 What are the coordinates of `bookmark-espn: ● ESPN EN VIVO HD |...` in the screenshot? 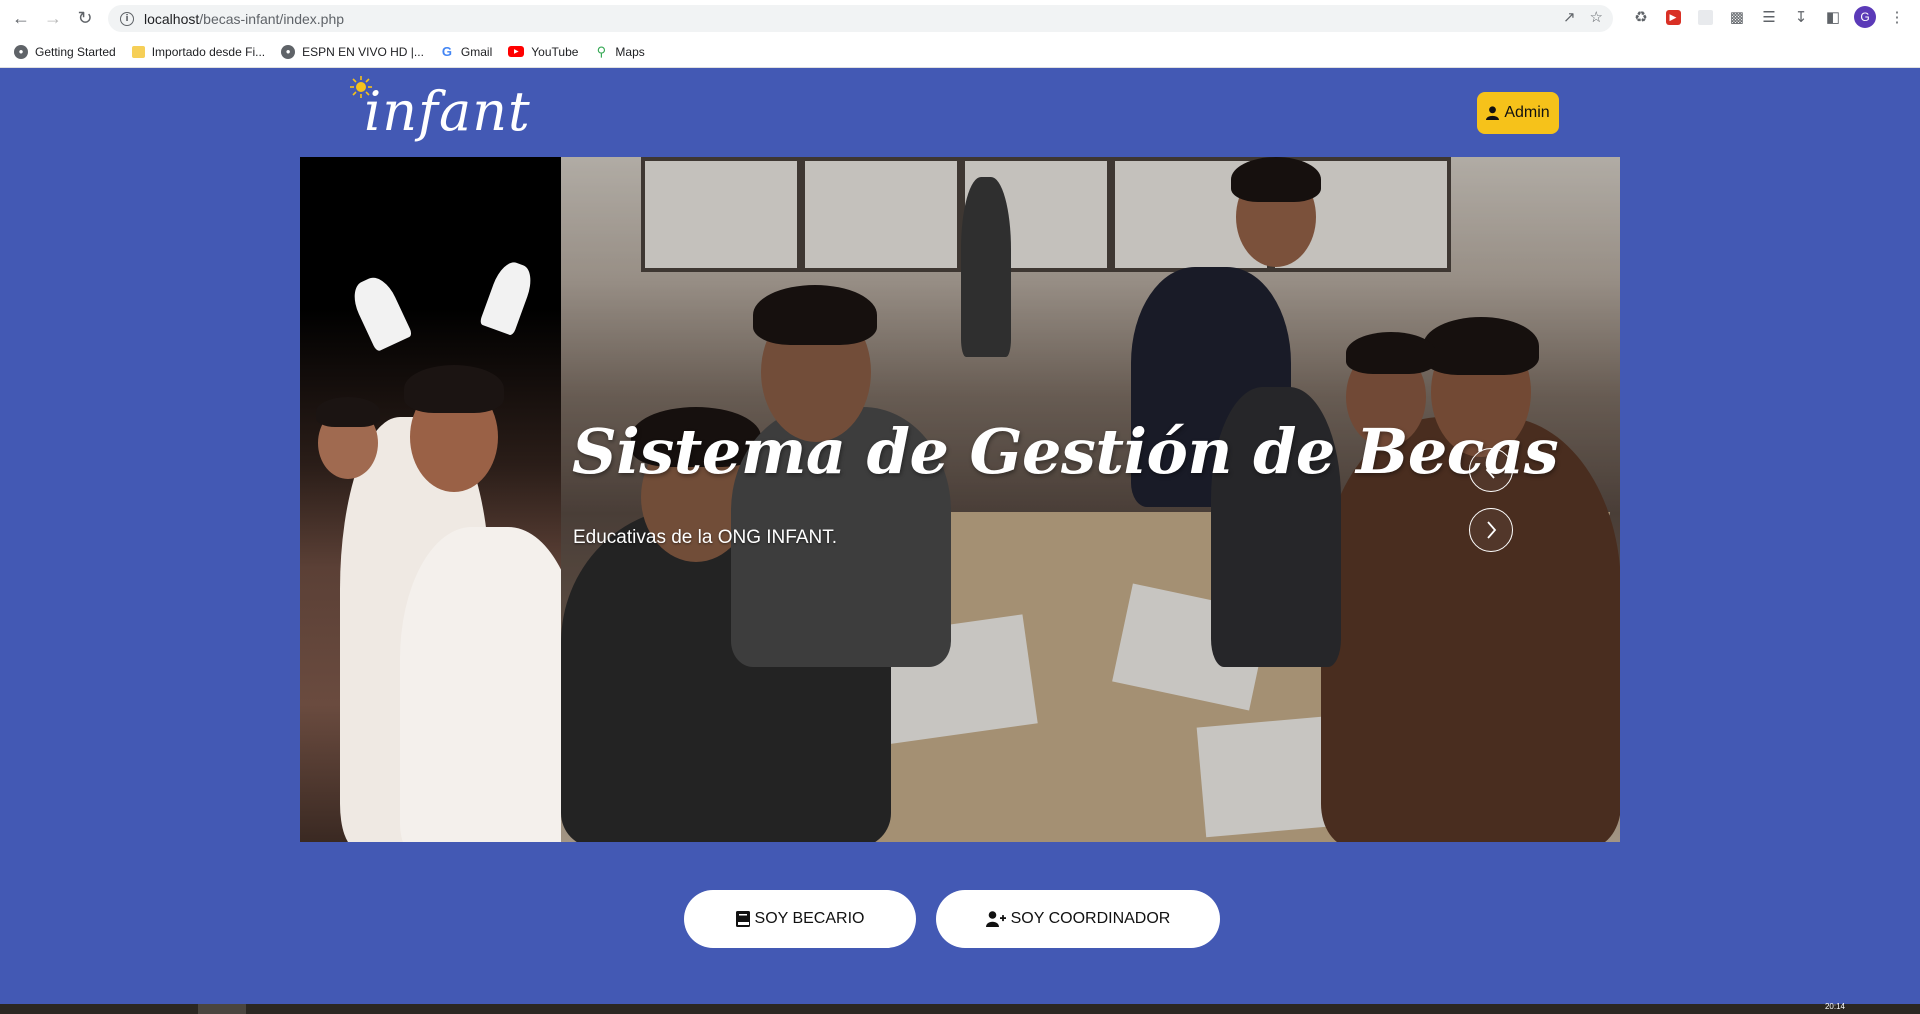 It's located at (352, 51).